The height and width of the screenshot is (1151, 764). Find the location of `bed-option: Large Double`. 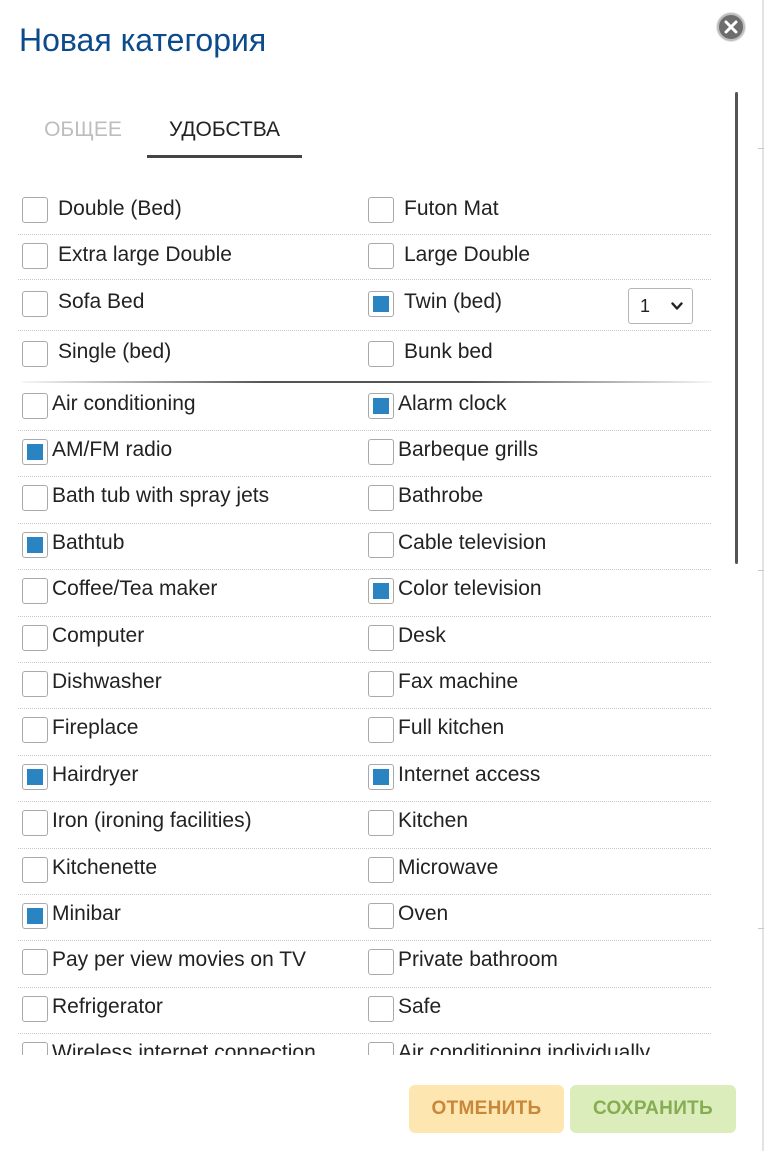

bed-option: Large Double is located at coordinates (537, 256).